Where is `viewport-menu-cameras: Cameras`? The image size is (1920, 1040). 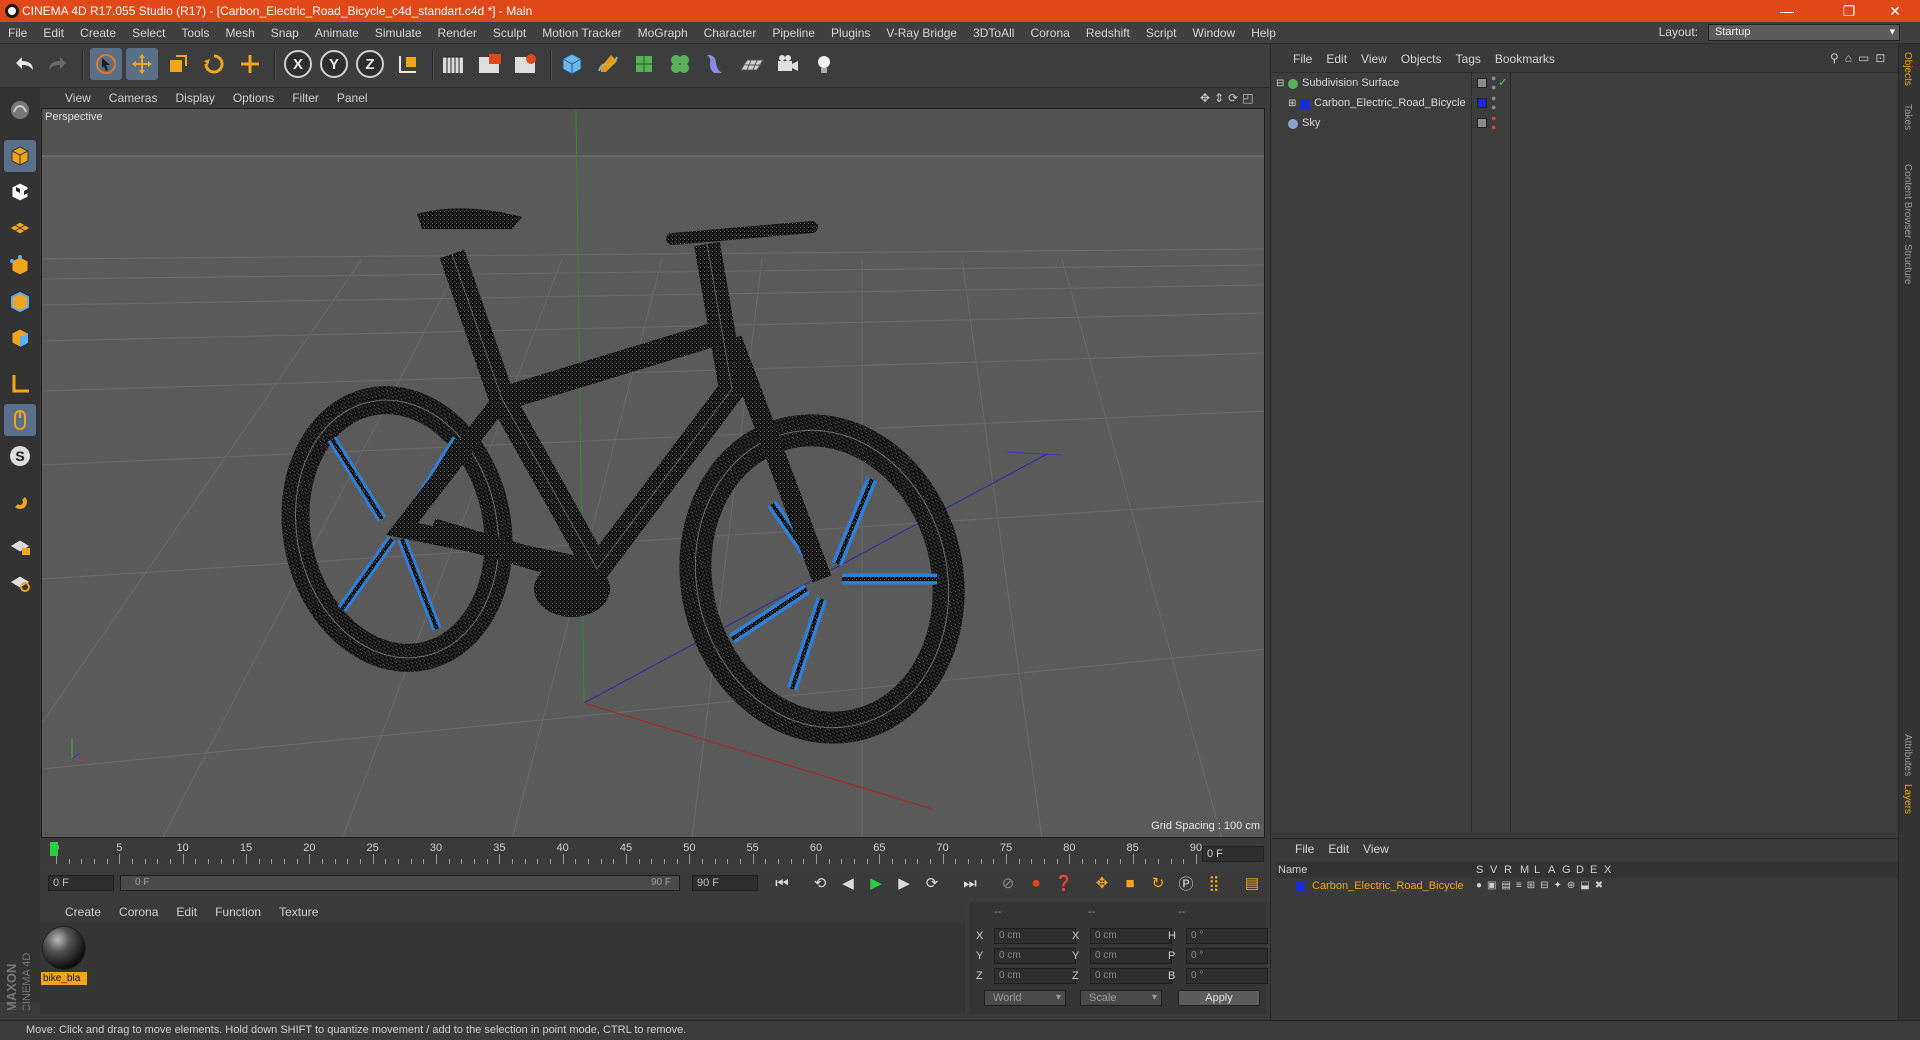 viewport-menu-cameras: Cameras is located at coordinates (133, 98).